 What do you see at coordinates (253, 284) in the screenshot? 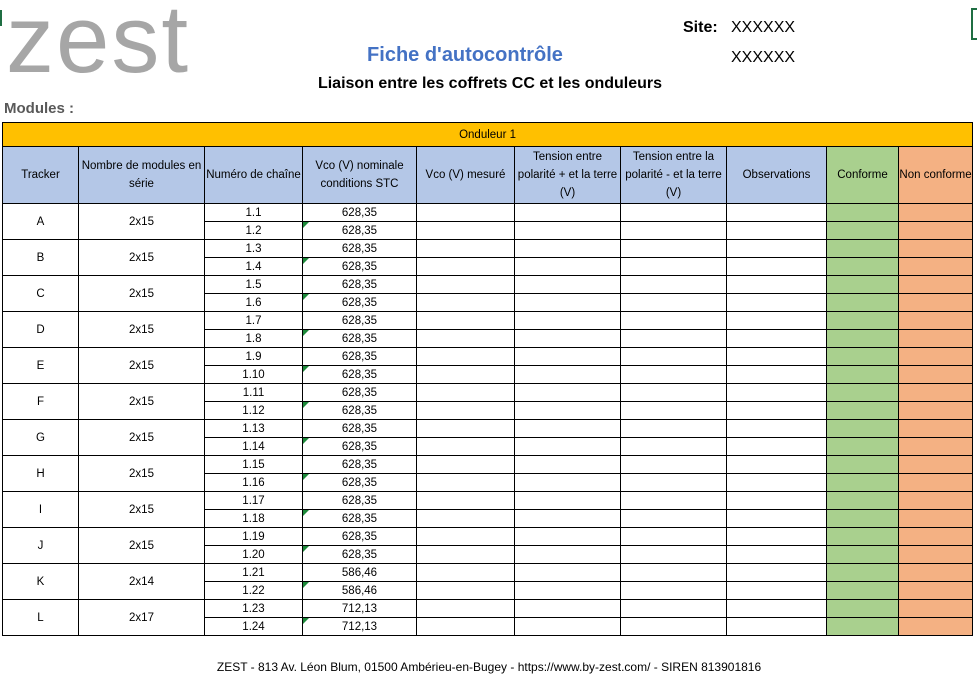
I see `chain-number-cell: 1.5` at bounding box center [253, 284].